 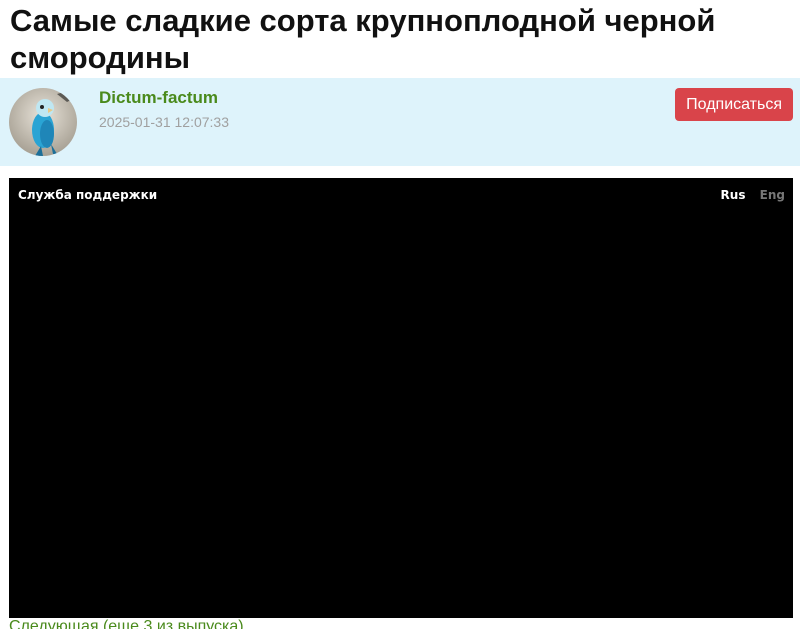 I want to click on next-article-link: Следующая (еще 3 из выпуска), so click(x=126, y=623).